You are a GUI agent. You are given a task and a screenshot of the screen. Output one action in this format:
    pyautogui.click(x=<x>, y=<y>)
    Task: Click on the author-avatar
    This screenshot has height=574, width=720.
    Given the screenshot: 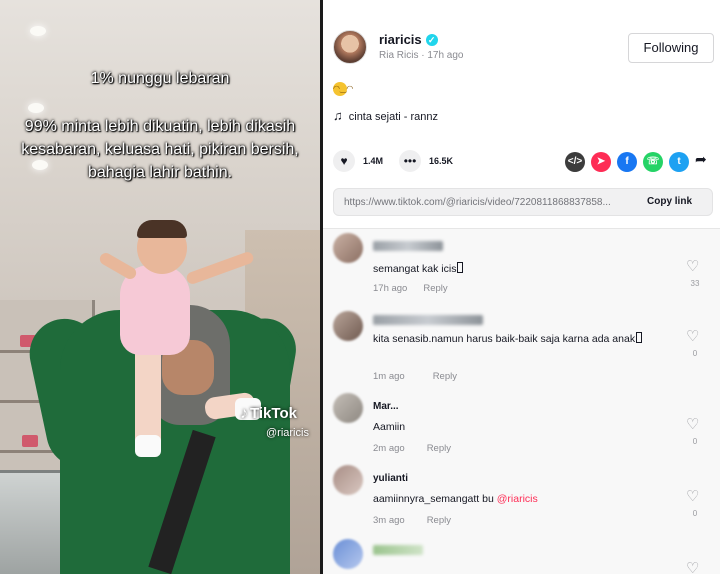 What is the action you would take?
    pyautogui.click(x=350, y=47)
    